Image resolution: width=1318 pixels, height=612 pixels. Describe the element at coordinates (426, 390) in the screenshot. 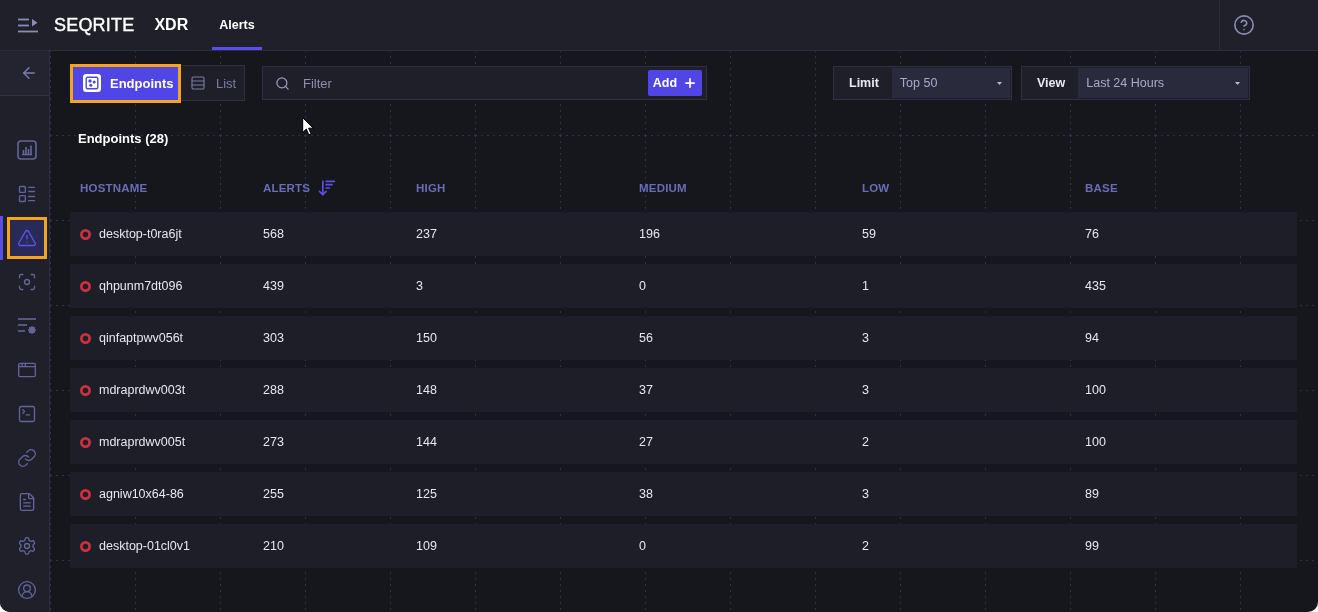

I see `table-cell: 148` at that location.